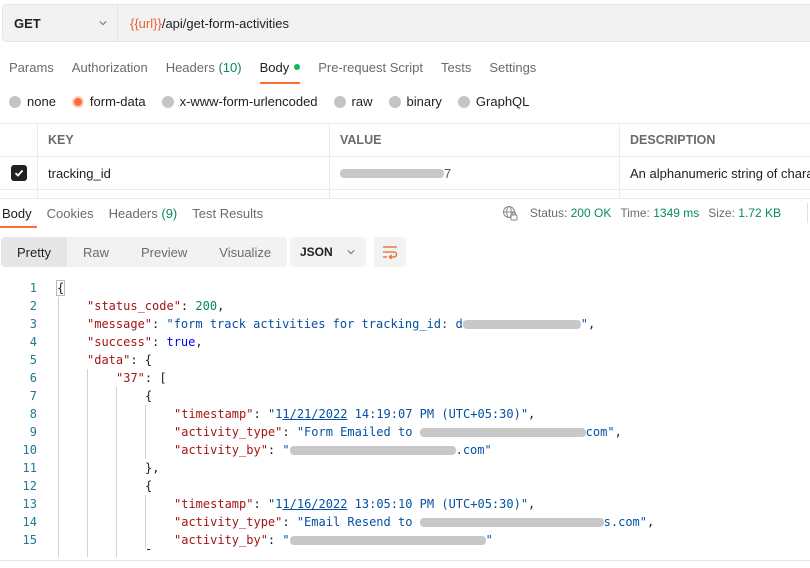 The width and height of the screenshot is (810, 568). What do you see at coordinates (493, 101) in the screenshot?
I see `radio-graphql: GraphQL` at bounding box center [493, 101].